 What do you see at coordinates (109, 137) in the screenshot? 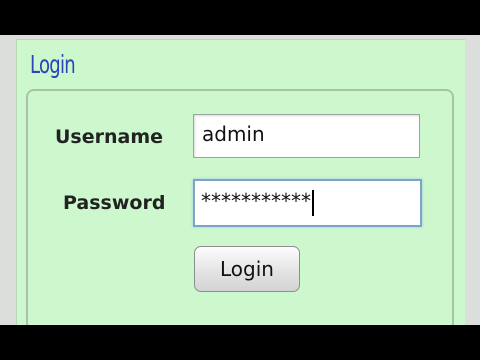
I see `username-label: Username` at bounding box center [109, 137].